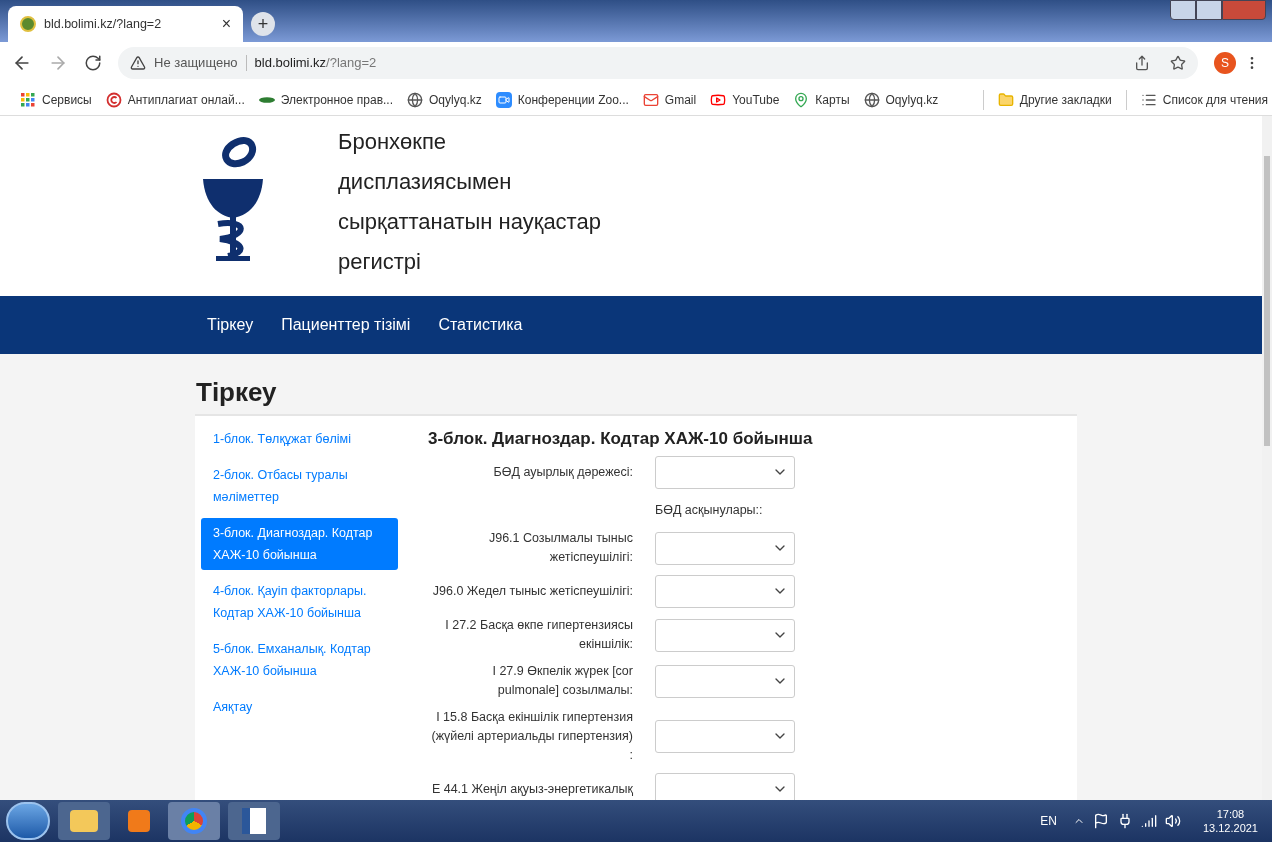 This screenshot has width=1272, height=842. Describe the element at coordinates (801, 99) in the screenshot. I see `map-pin-icon` at that location.